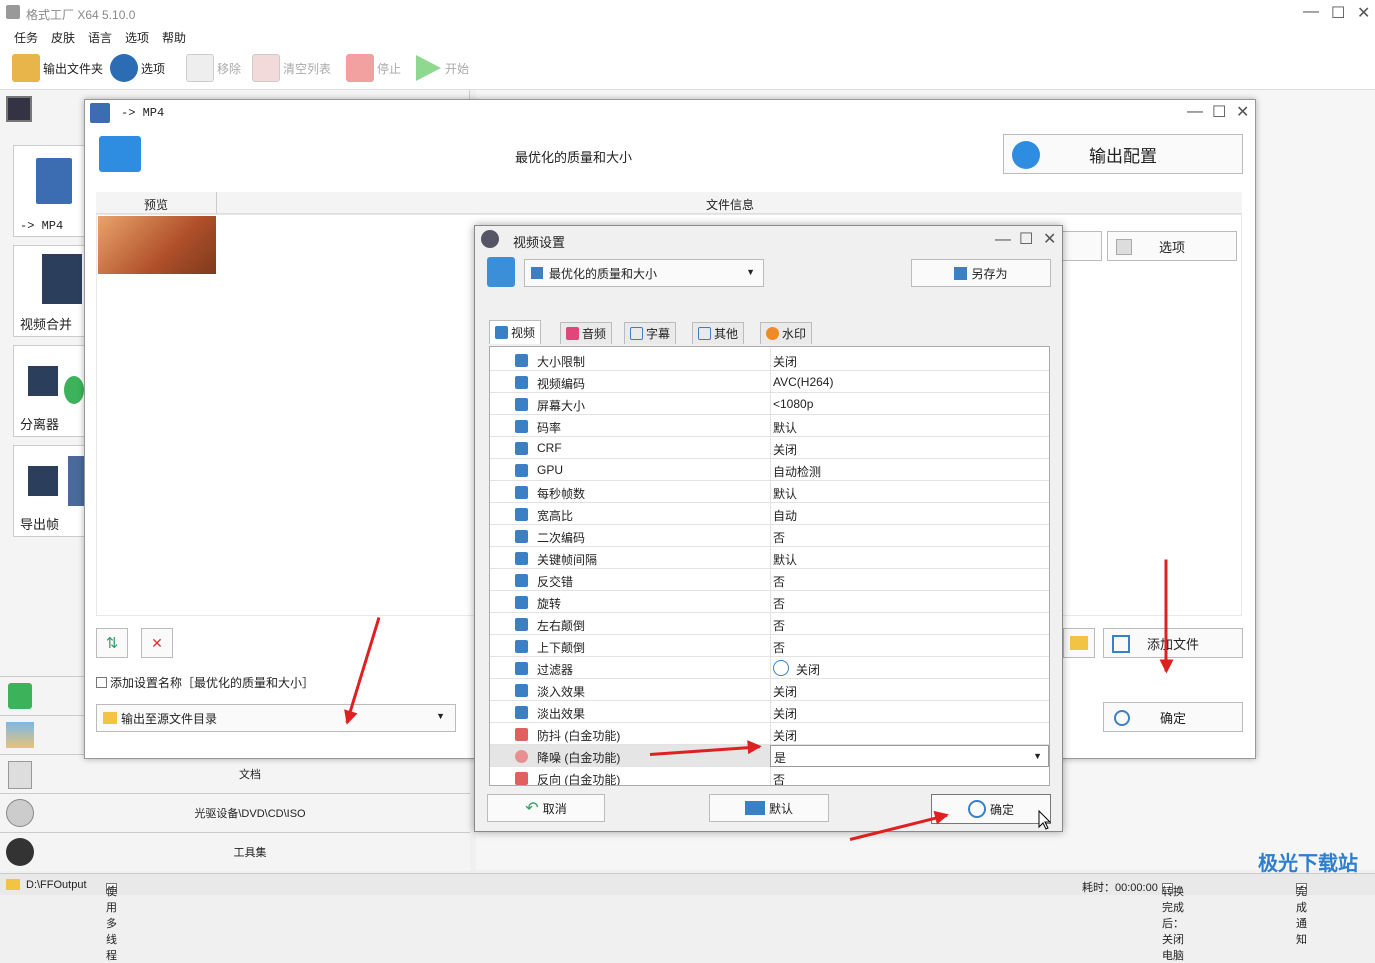  What do you see at coordinates (769, 536) in the screenshot?
I see `setting-row-two-pass: 二次编码否` at bounding box center [769, 536].